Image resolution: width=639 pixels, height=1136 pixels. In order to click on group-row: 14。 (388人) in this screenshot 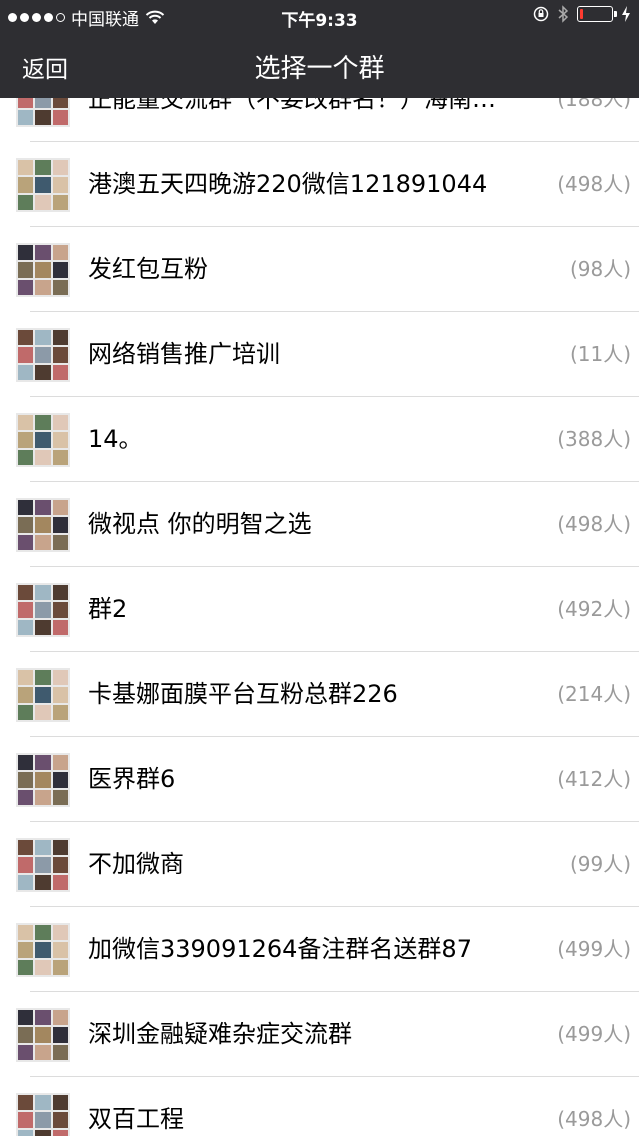, I will do `click(319, 439)`.